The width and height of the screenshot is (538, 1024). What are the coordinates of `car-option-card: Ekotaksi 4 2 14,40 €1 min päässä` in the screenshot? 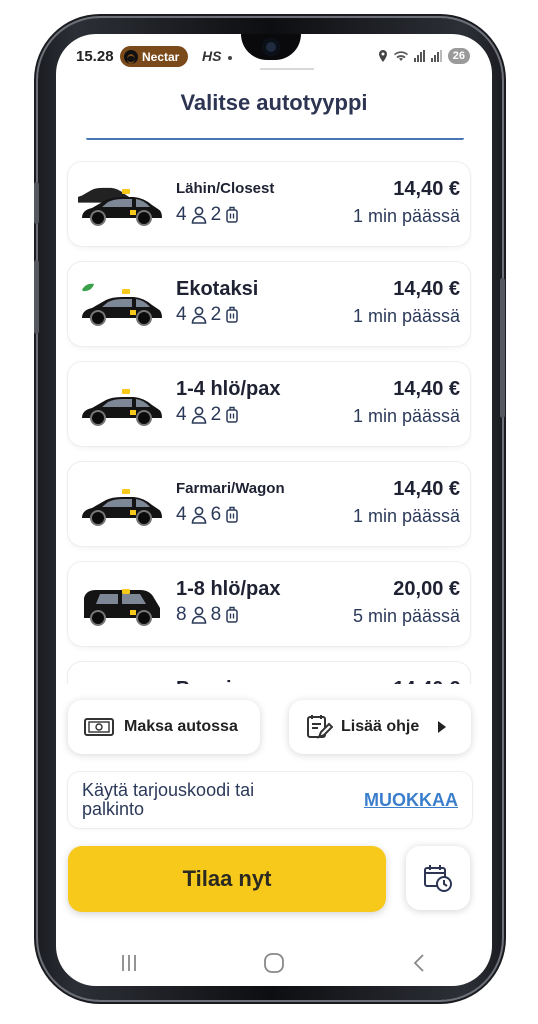 It's located at (269, 304).